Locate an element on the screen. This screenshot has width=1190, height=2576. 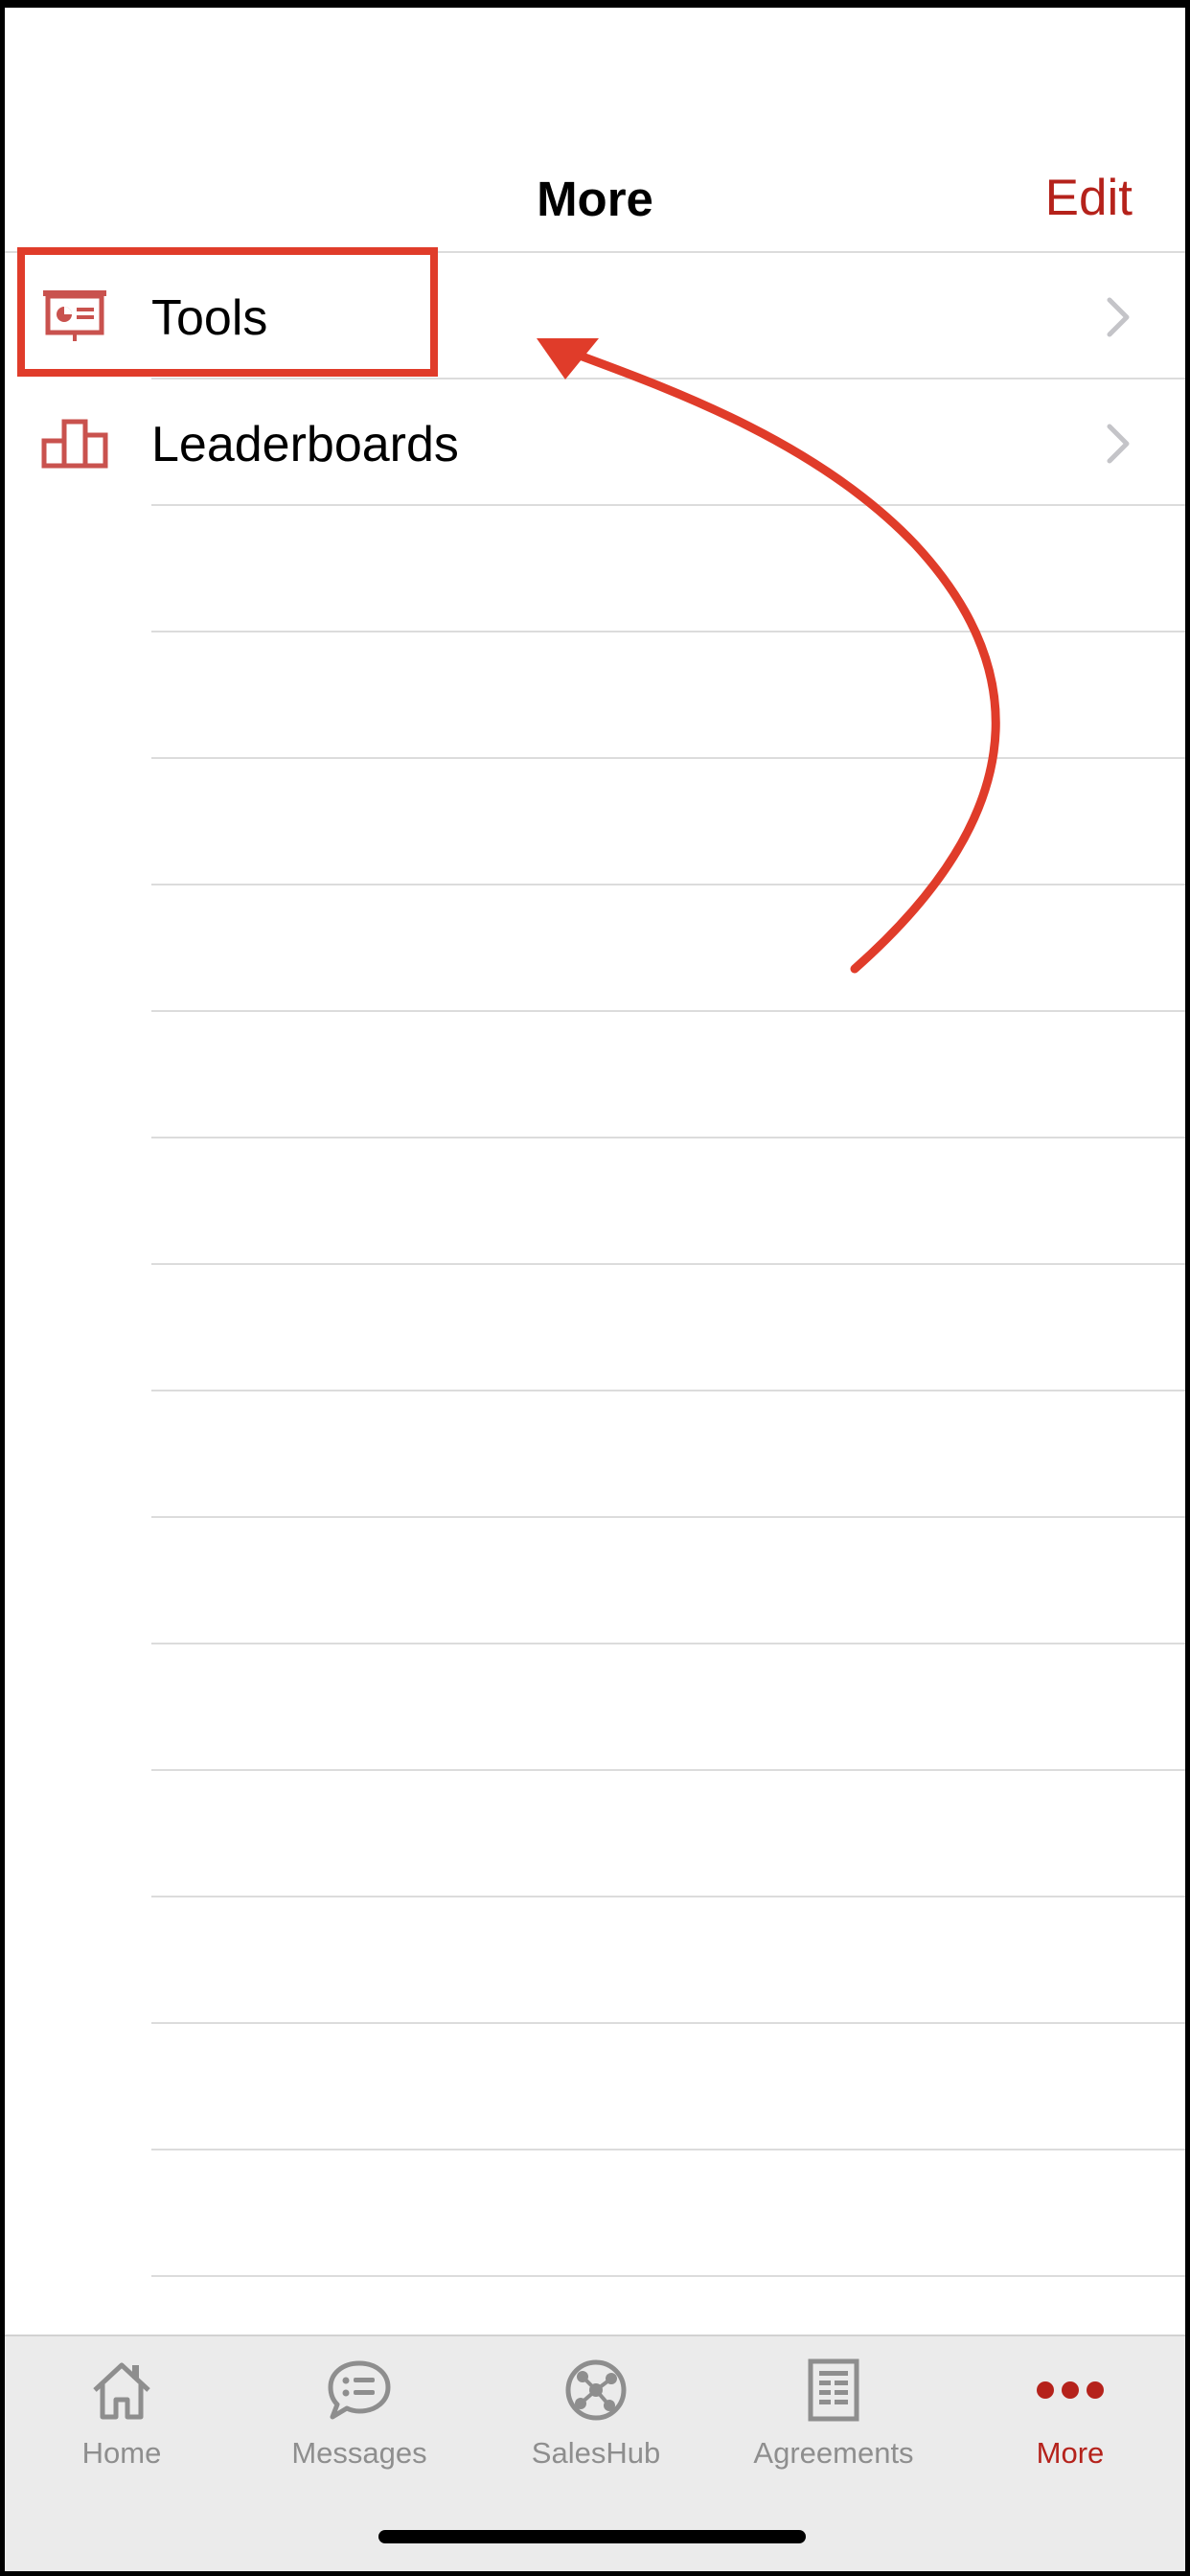
tab-messages: Messages is located at coordinates (359, 2429).